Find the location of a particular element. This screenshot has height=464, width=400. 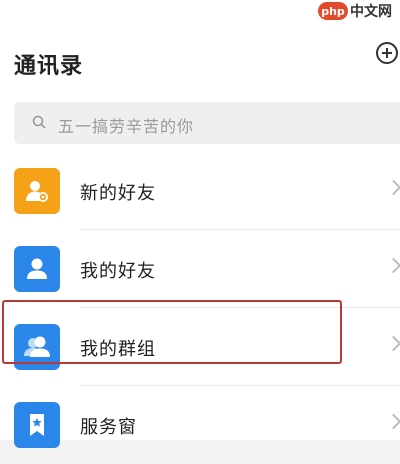

search-placeholder: 五一搞劳辛苦的你 is located at coordinates (126, 126).